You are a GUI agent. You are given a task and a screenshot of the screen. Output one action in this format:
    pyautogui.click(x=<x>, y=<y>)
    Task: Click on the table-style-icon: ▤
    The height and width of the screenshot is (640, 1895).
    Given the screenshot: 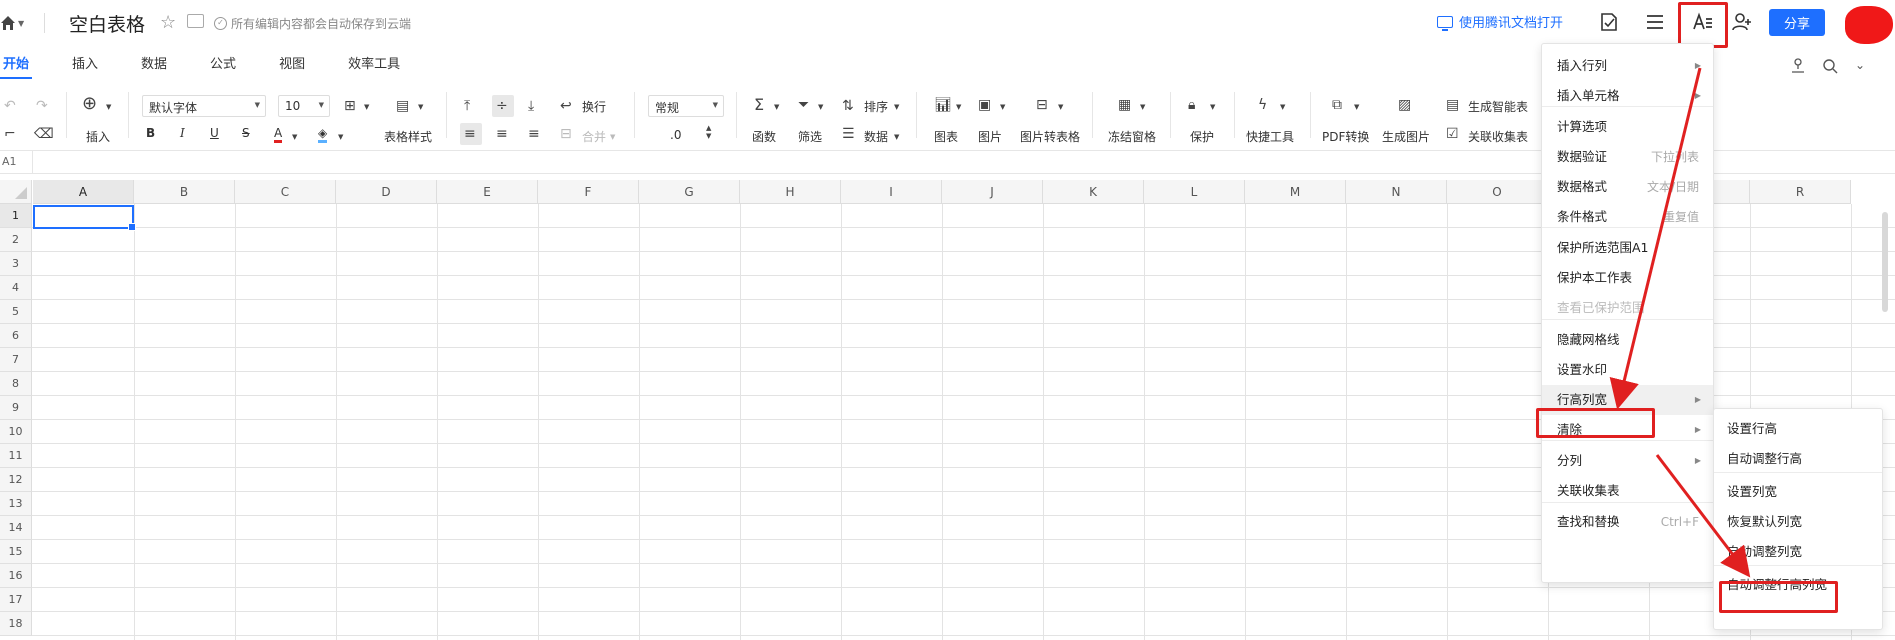 What is the action you would take?
    pyautogui.click(x=402, y=106)
    